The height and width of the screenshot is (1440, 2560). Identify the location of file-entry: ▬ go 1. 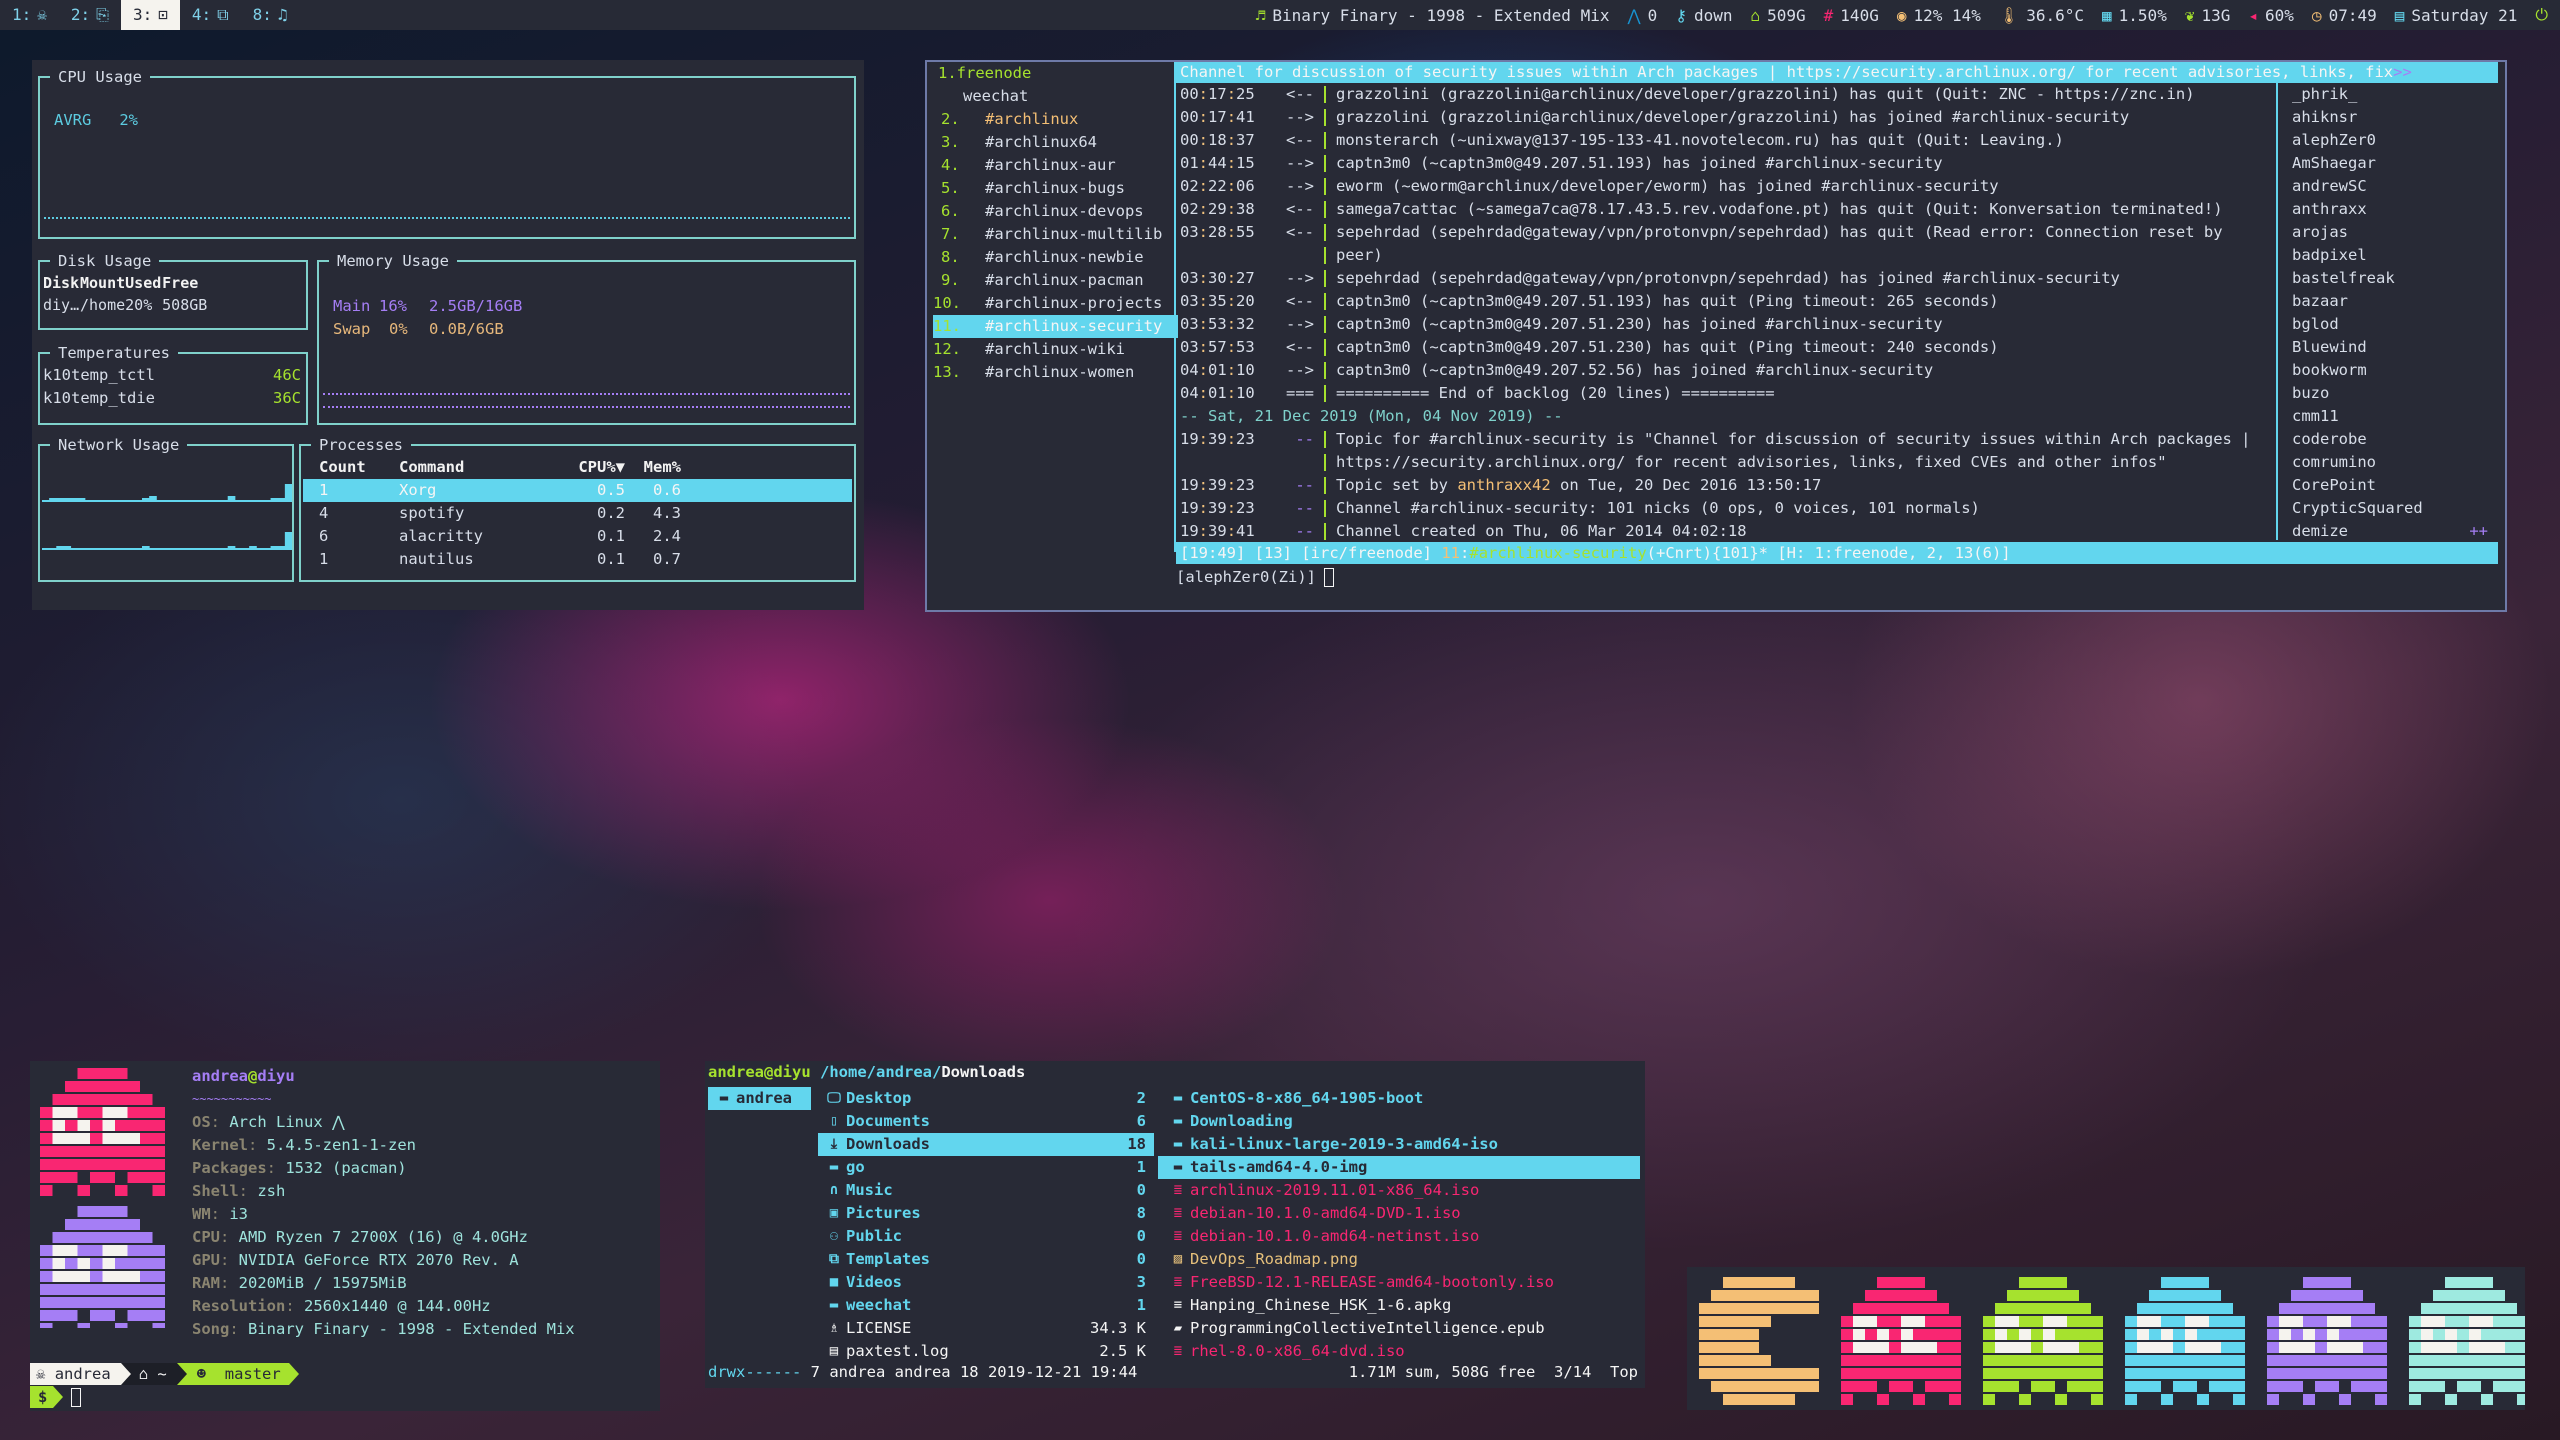
(986, 1167).